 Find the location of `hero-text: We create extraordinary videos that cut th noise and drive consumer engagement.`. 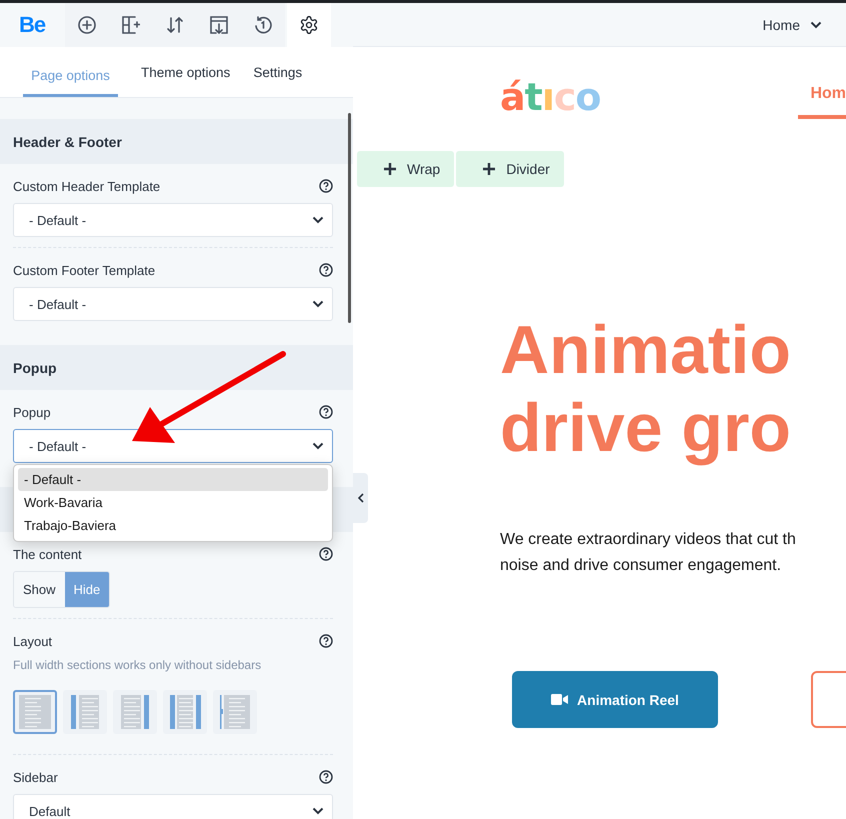

hero-text: We create extraordinary videos that cut th noise and drive consumer engagement. is located at coordinates (648, 553).